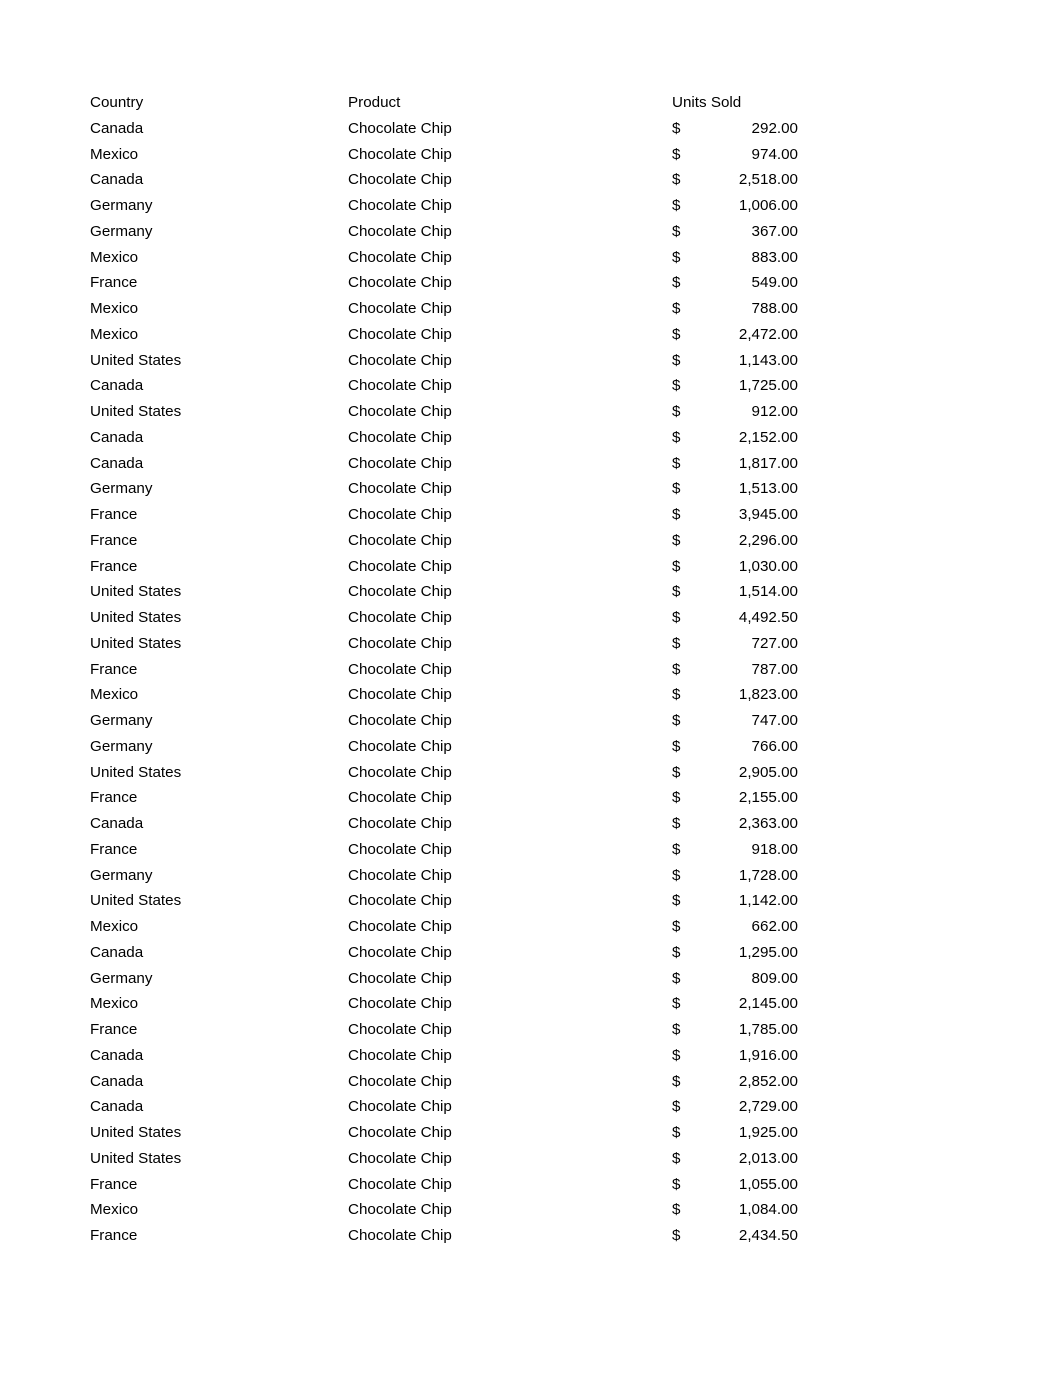 This screenshot has height=1376, width=1062. Describe the element at coordinates (768, 1158) in the screenshot. I see `cell-units-sold: 2,013.00` at that location.